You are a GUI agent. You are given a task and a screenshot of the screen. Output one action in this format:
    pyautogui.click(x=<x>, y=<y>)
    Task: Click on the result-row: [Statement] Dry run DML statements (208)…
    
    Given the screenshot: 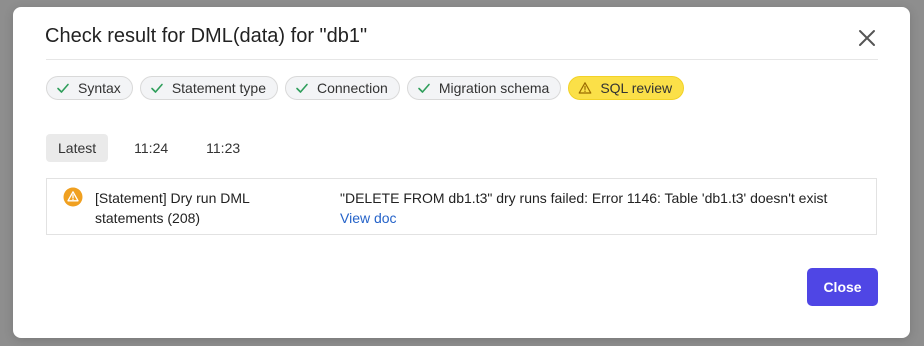 What is the action you would take?
    pyautogui.click(x=461, y=206)
    